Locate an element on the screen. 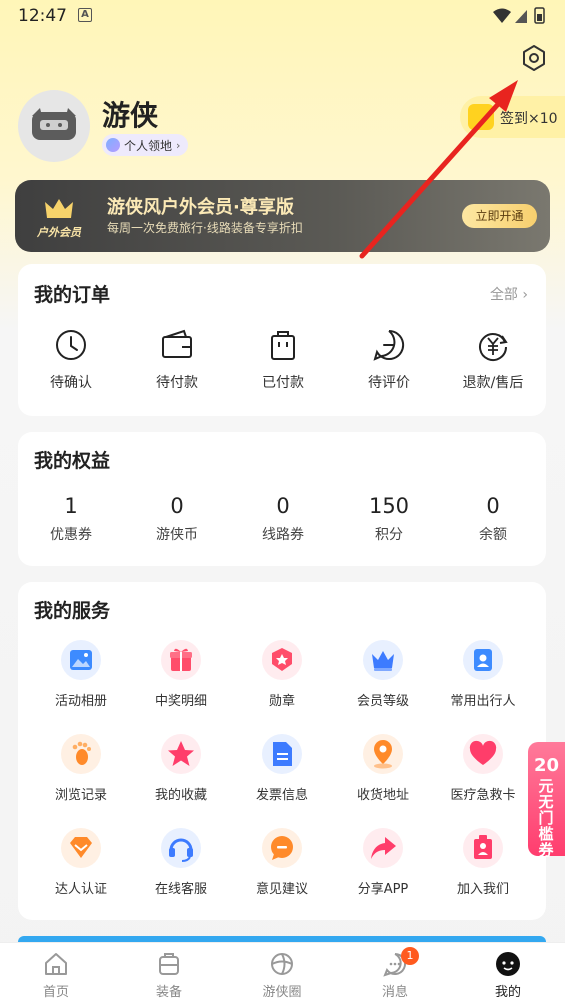 This screenshot has width=565, height=1004. traveler-icon is located at coordinates (483, 660).